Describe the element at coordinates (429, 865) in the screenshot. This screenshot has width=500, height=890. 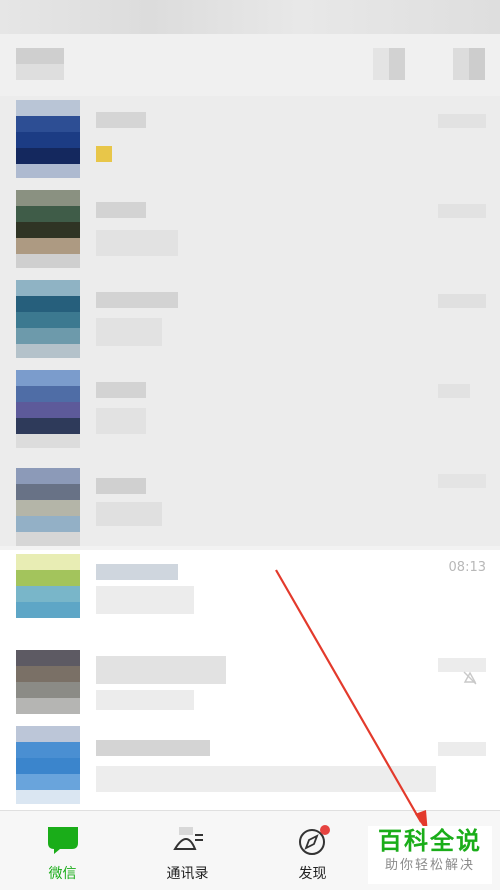
I see `watermark-subtitle: 助你轻松解决` at that location.